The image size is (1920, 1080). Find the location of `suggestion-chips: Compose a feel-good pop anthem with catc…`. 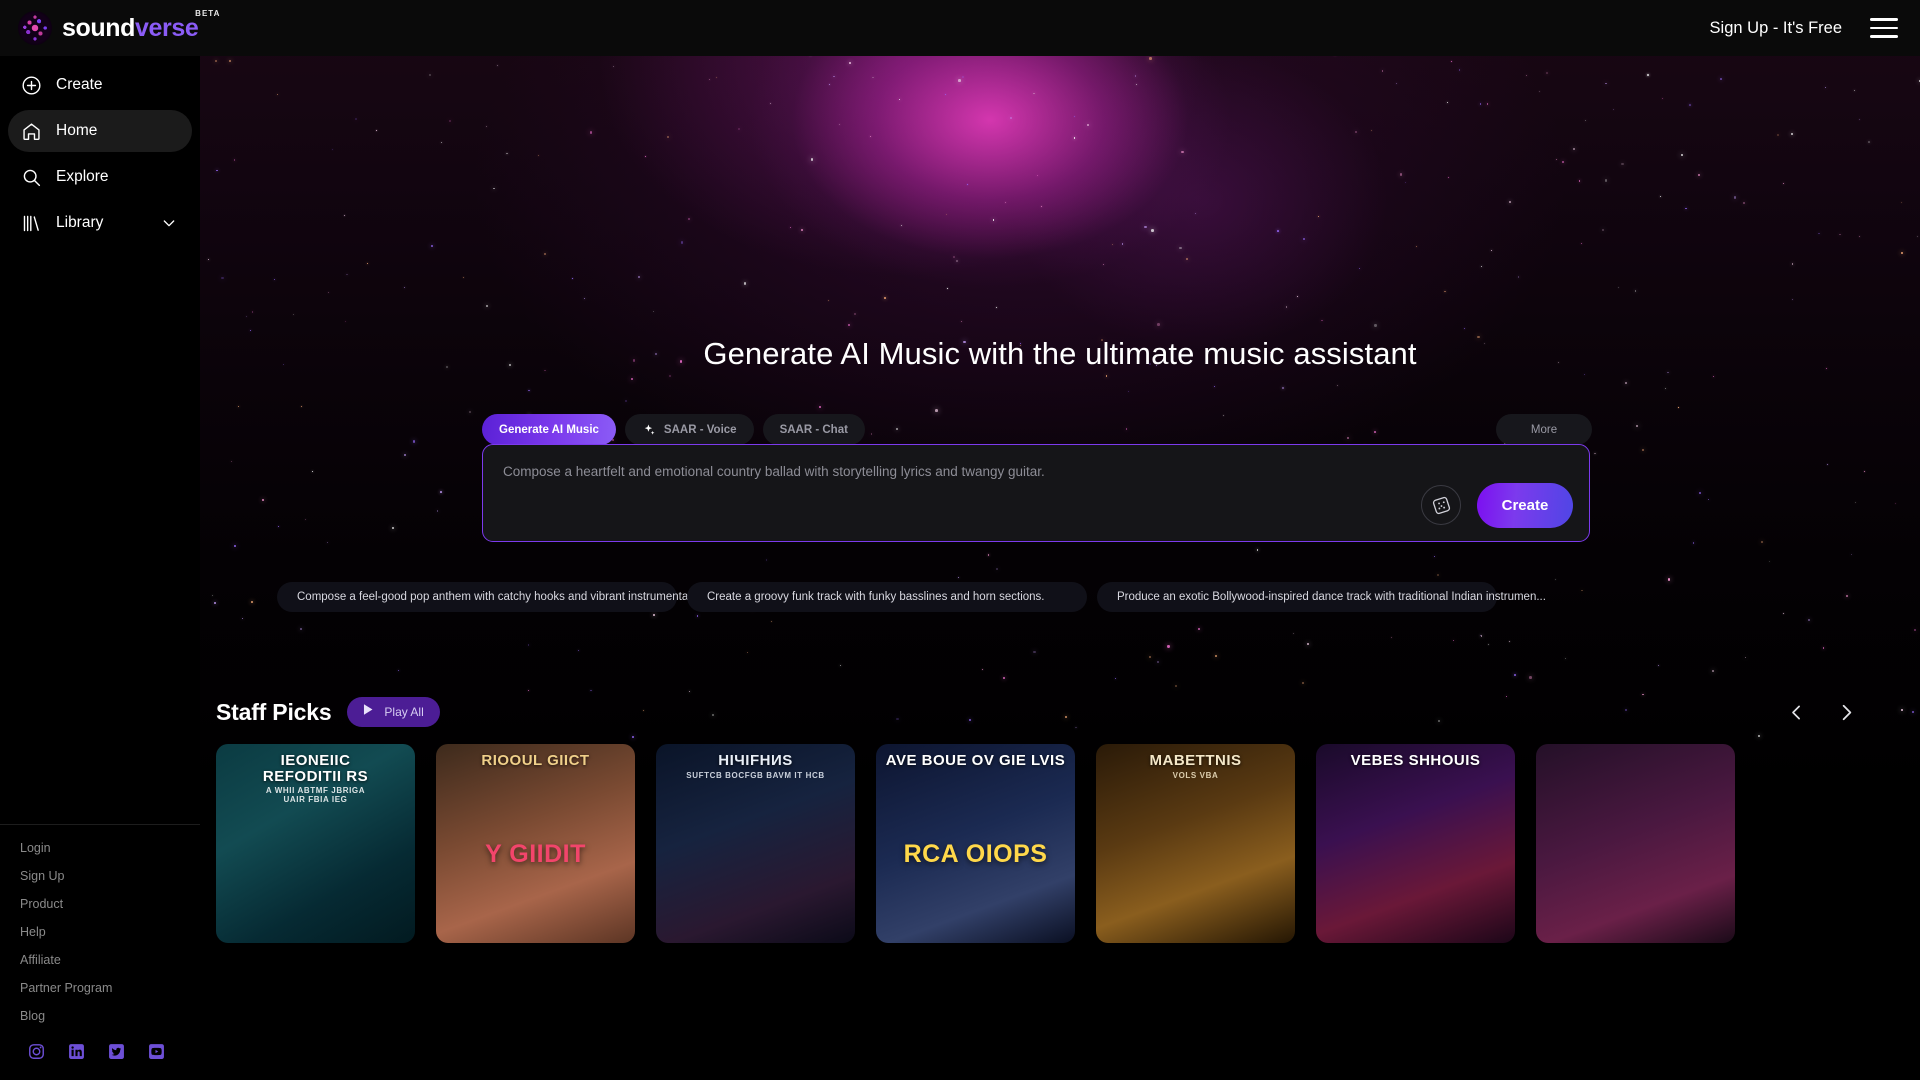

suggestion-chips: Compose a feel-good pop anthem with catc… is located at coordinates (1037, 597).